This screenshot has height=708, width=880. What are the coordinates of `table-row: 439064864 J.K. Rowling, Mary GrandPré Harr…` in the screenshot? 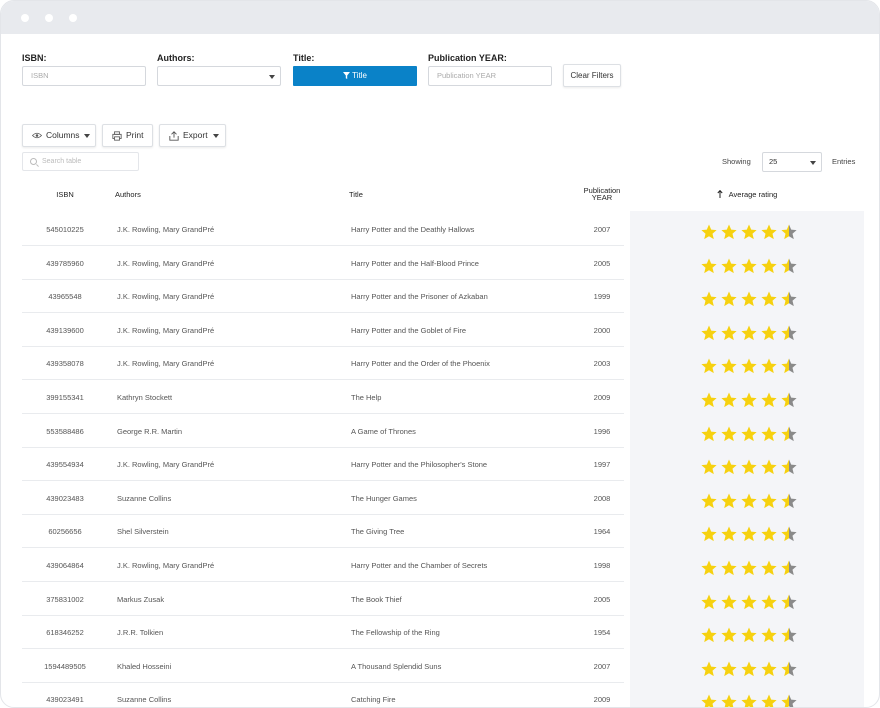 It's located at (323, 565).